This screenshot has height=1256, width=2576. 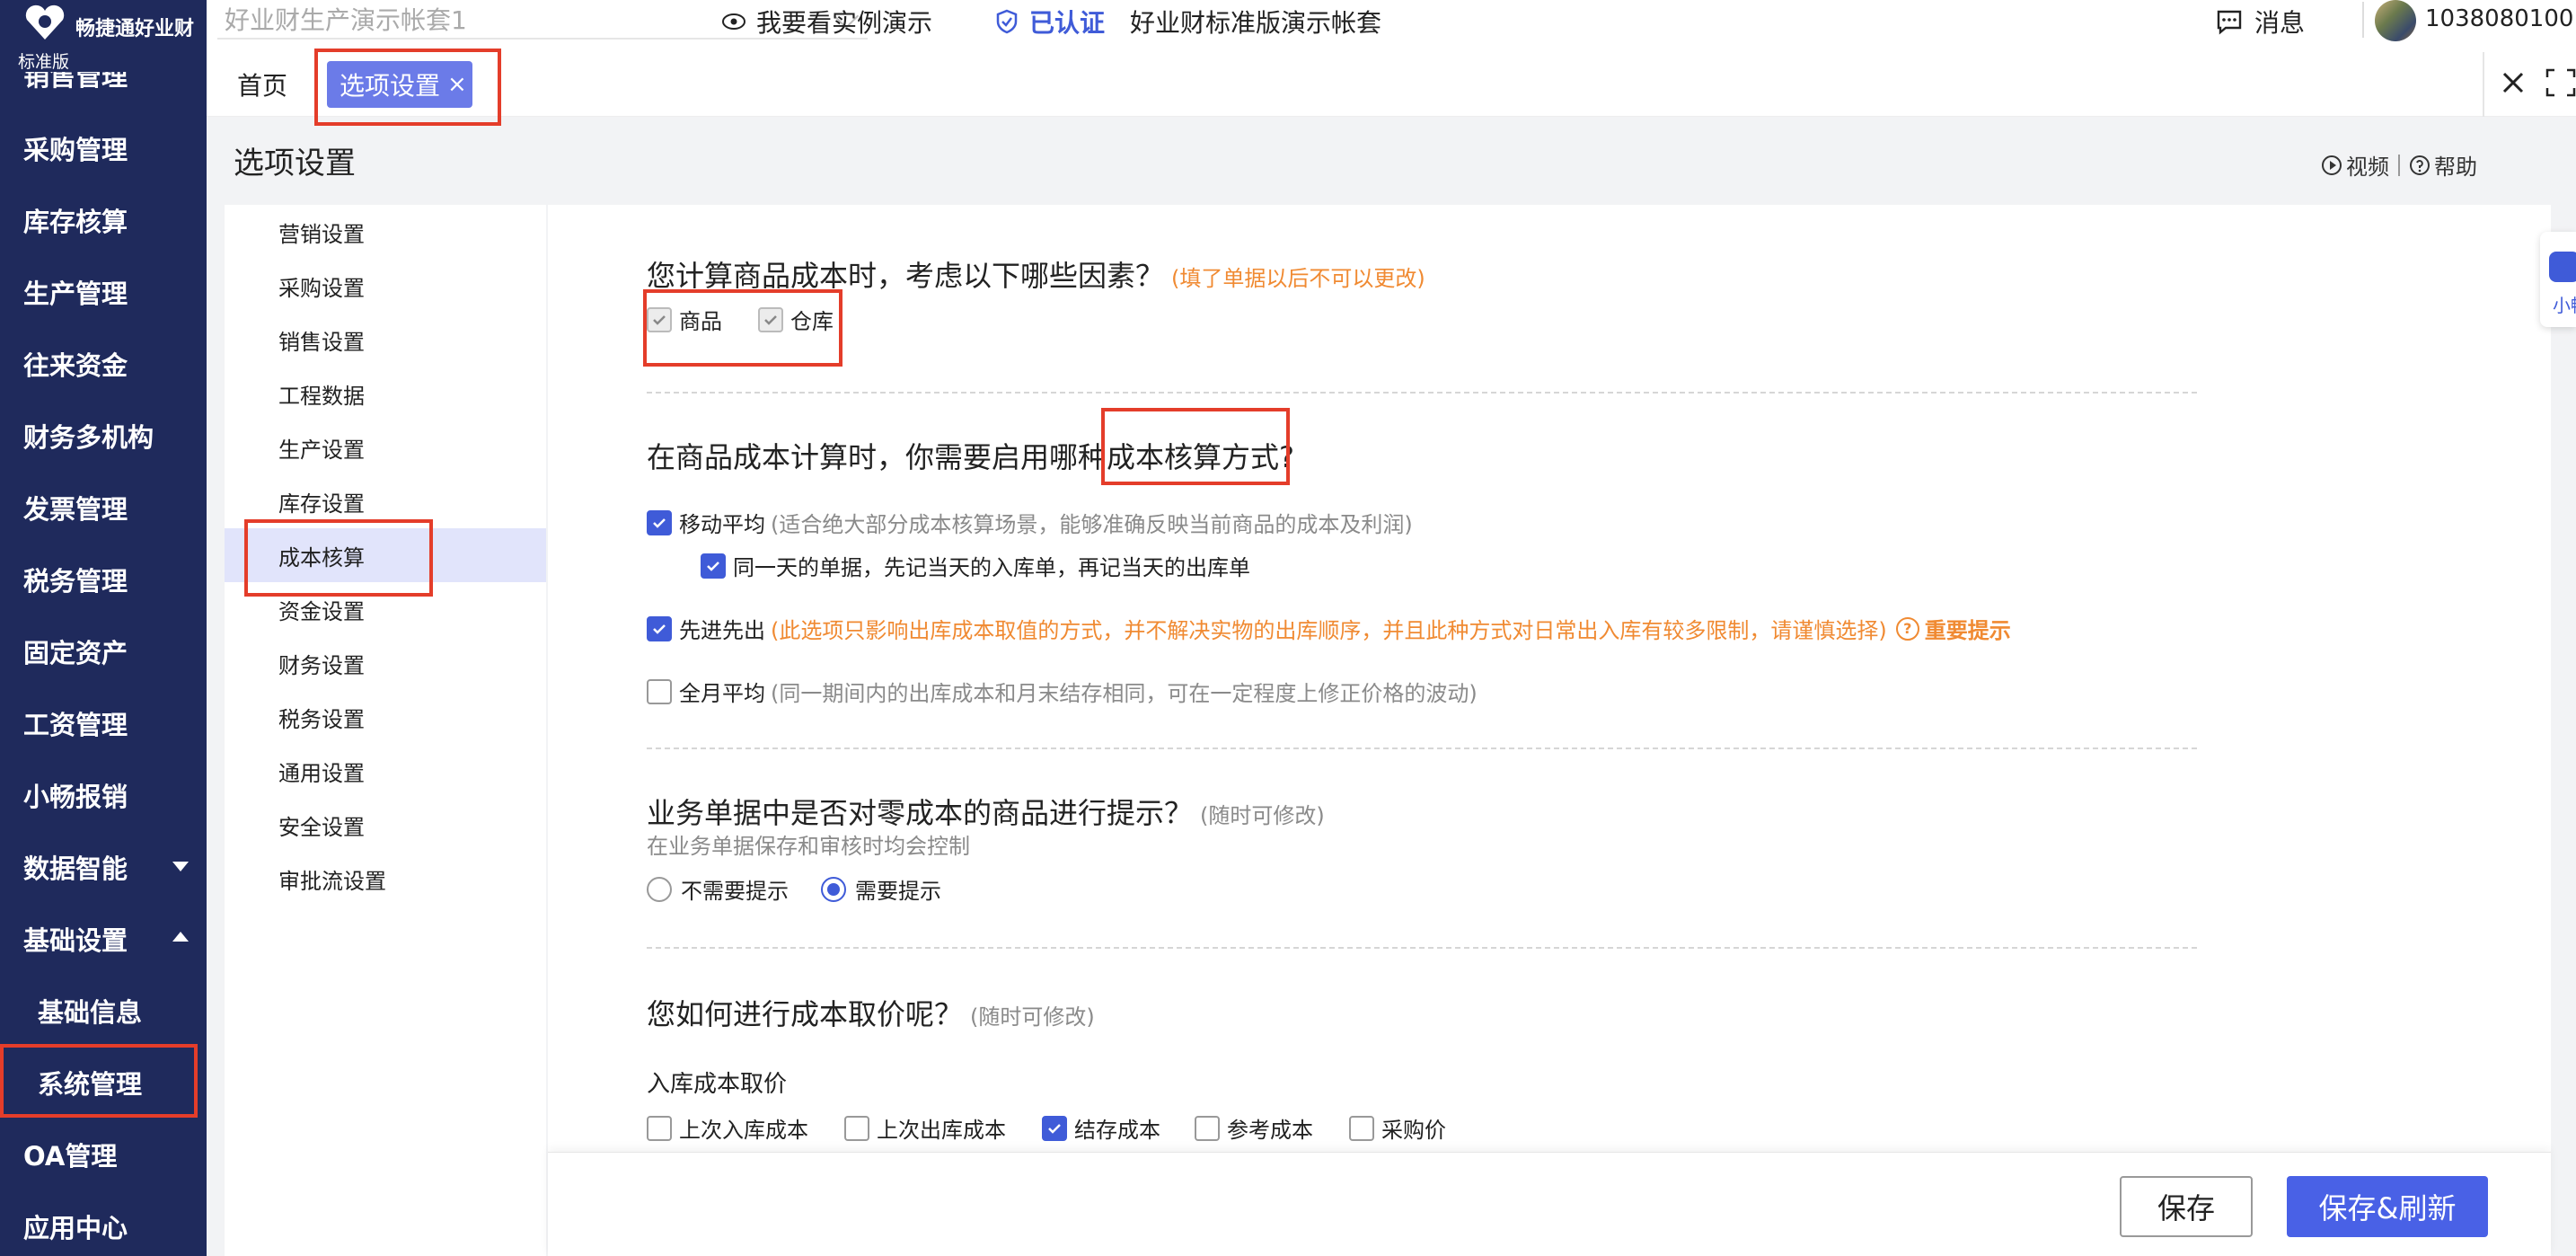 What do you see at coordinates (180, 866) in the screenshot?
I see `caret-down-icon` at bounding box center [180, 866].